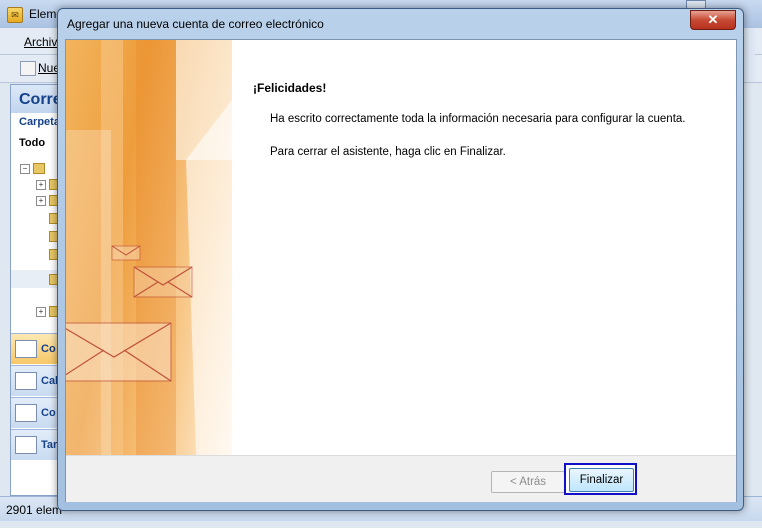  What do you see at coordinates (40, 99) in the screenshot?
I see `nav-pane-title: Corre` at bounding box center [40, 99].